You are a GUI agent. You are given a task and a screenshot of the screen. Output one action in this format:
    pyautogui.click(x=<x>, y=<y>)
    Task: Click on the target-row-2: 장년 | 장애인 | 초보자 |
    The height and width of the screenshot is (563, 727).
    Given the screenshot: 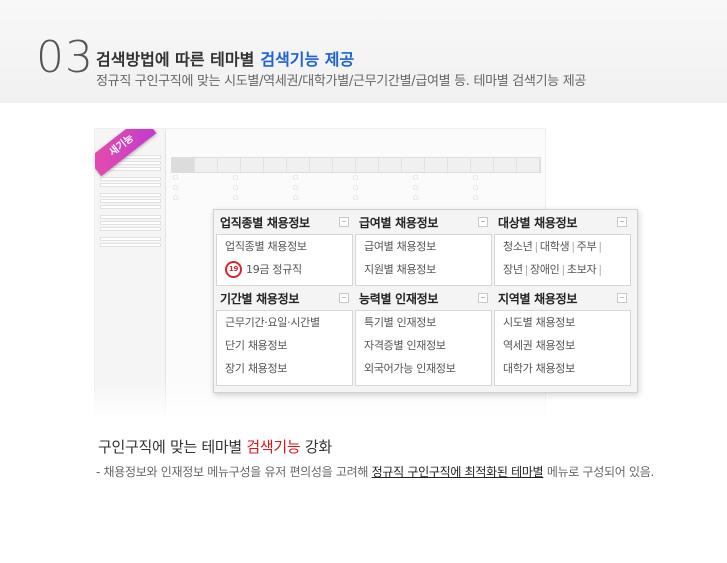 What is the action you would take?
    pyautogui.click(x=552, y=269)
    